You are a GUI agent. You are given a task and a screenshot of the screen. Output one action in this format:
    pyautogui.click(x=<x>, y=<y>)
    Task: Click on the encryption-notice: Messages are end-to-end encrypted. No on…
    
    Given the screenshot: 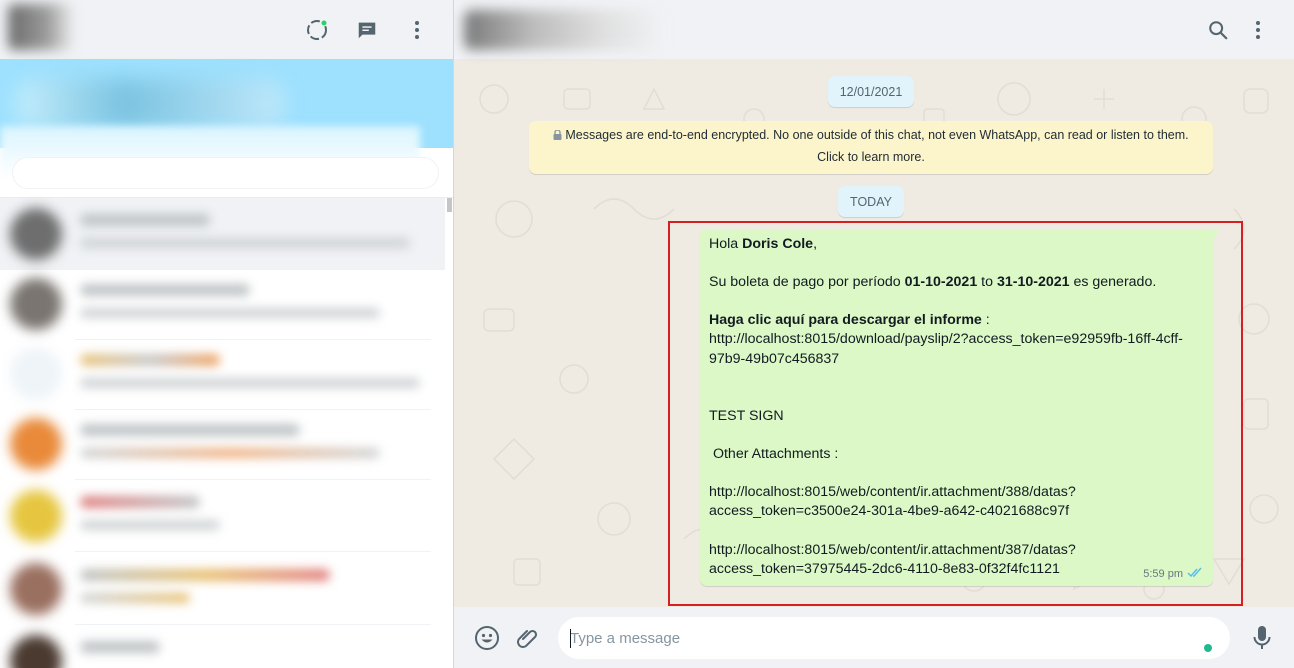 What is the action you would take?
    pyautogui.click(x=871, y=147)
    